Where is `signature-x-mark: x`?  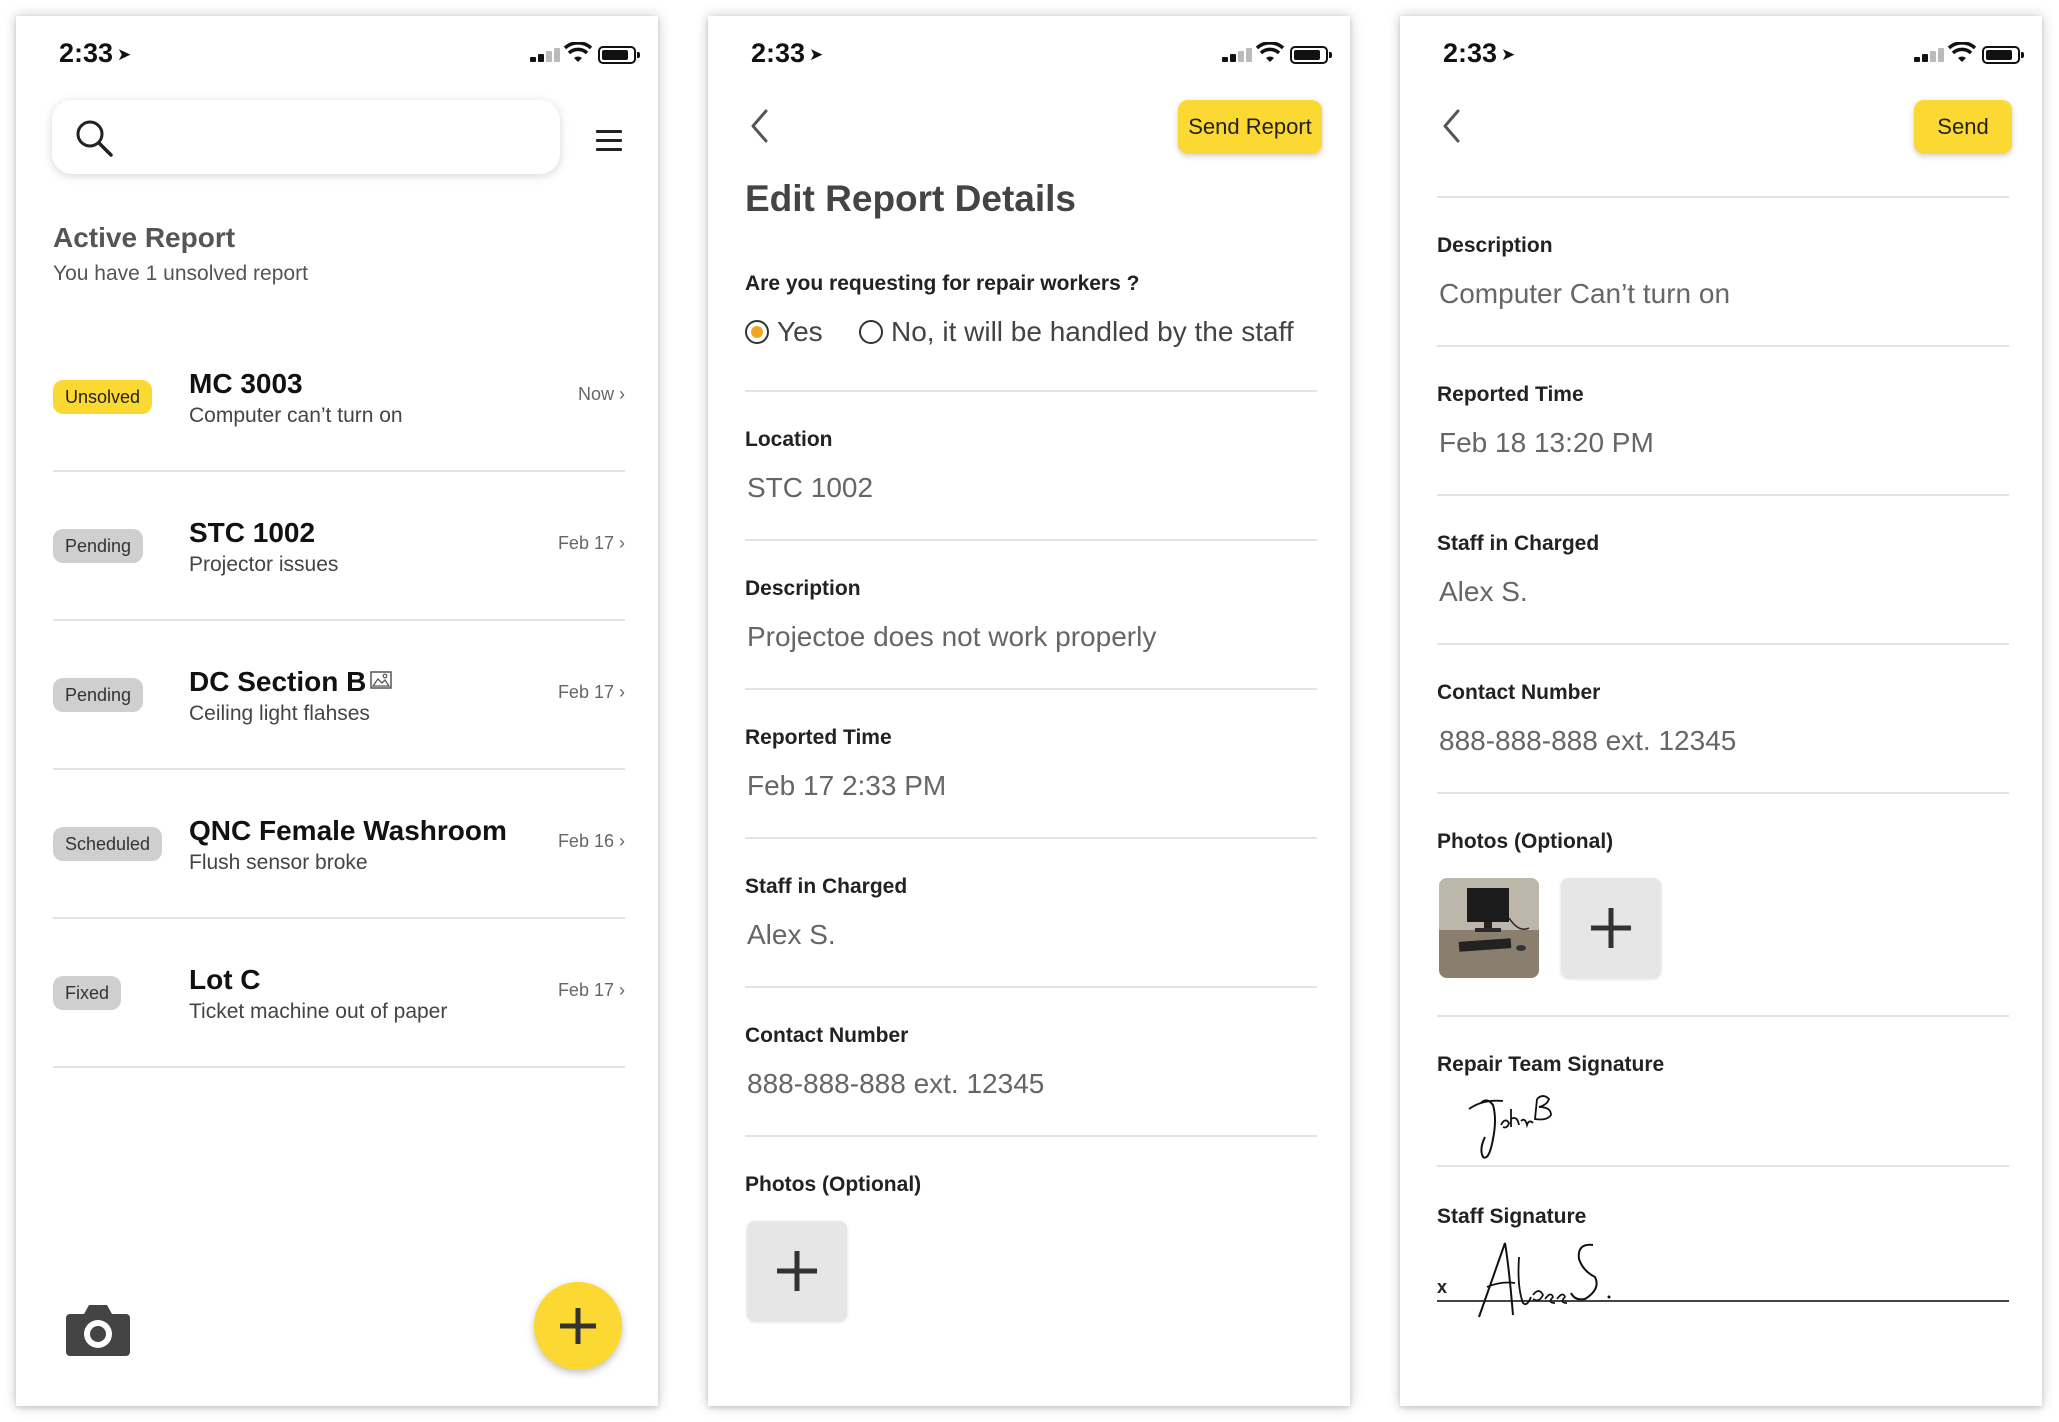
signature-x-mark: x is located at coordinates (1442, 1287).